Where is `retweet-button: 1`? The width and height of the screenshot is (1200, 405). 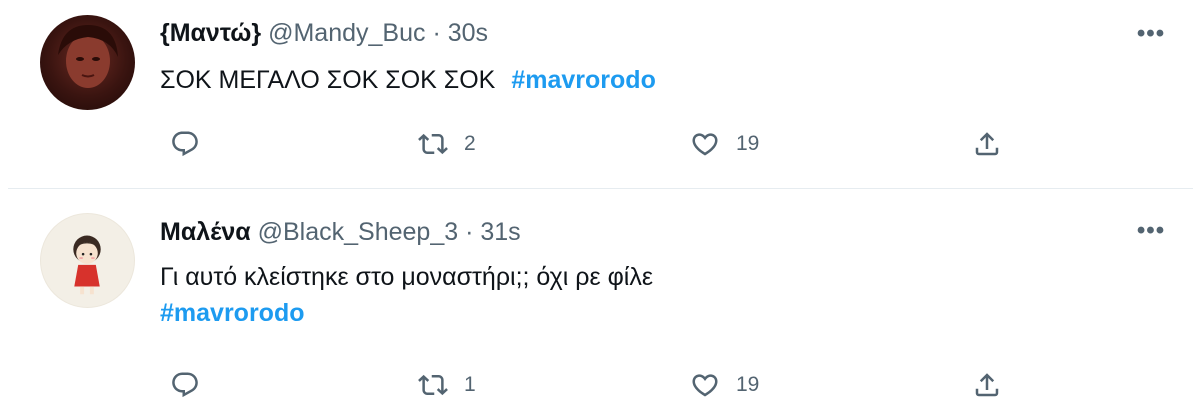 retweet-button: 1 is located at coordinates (447, 385).